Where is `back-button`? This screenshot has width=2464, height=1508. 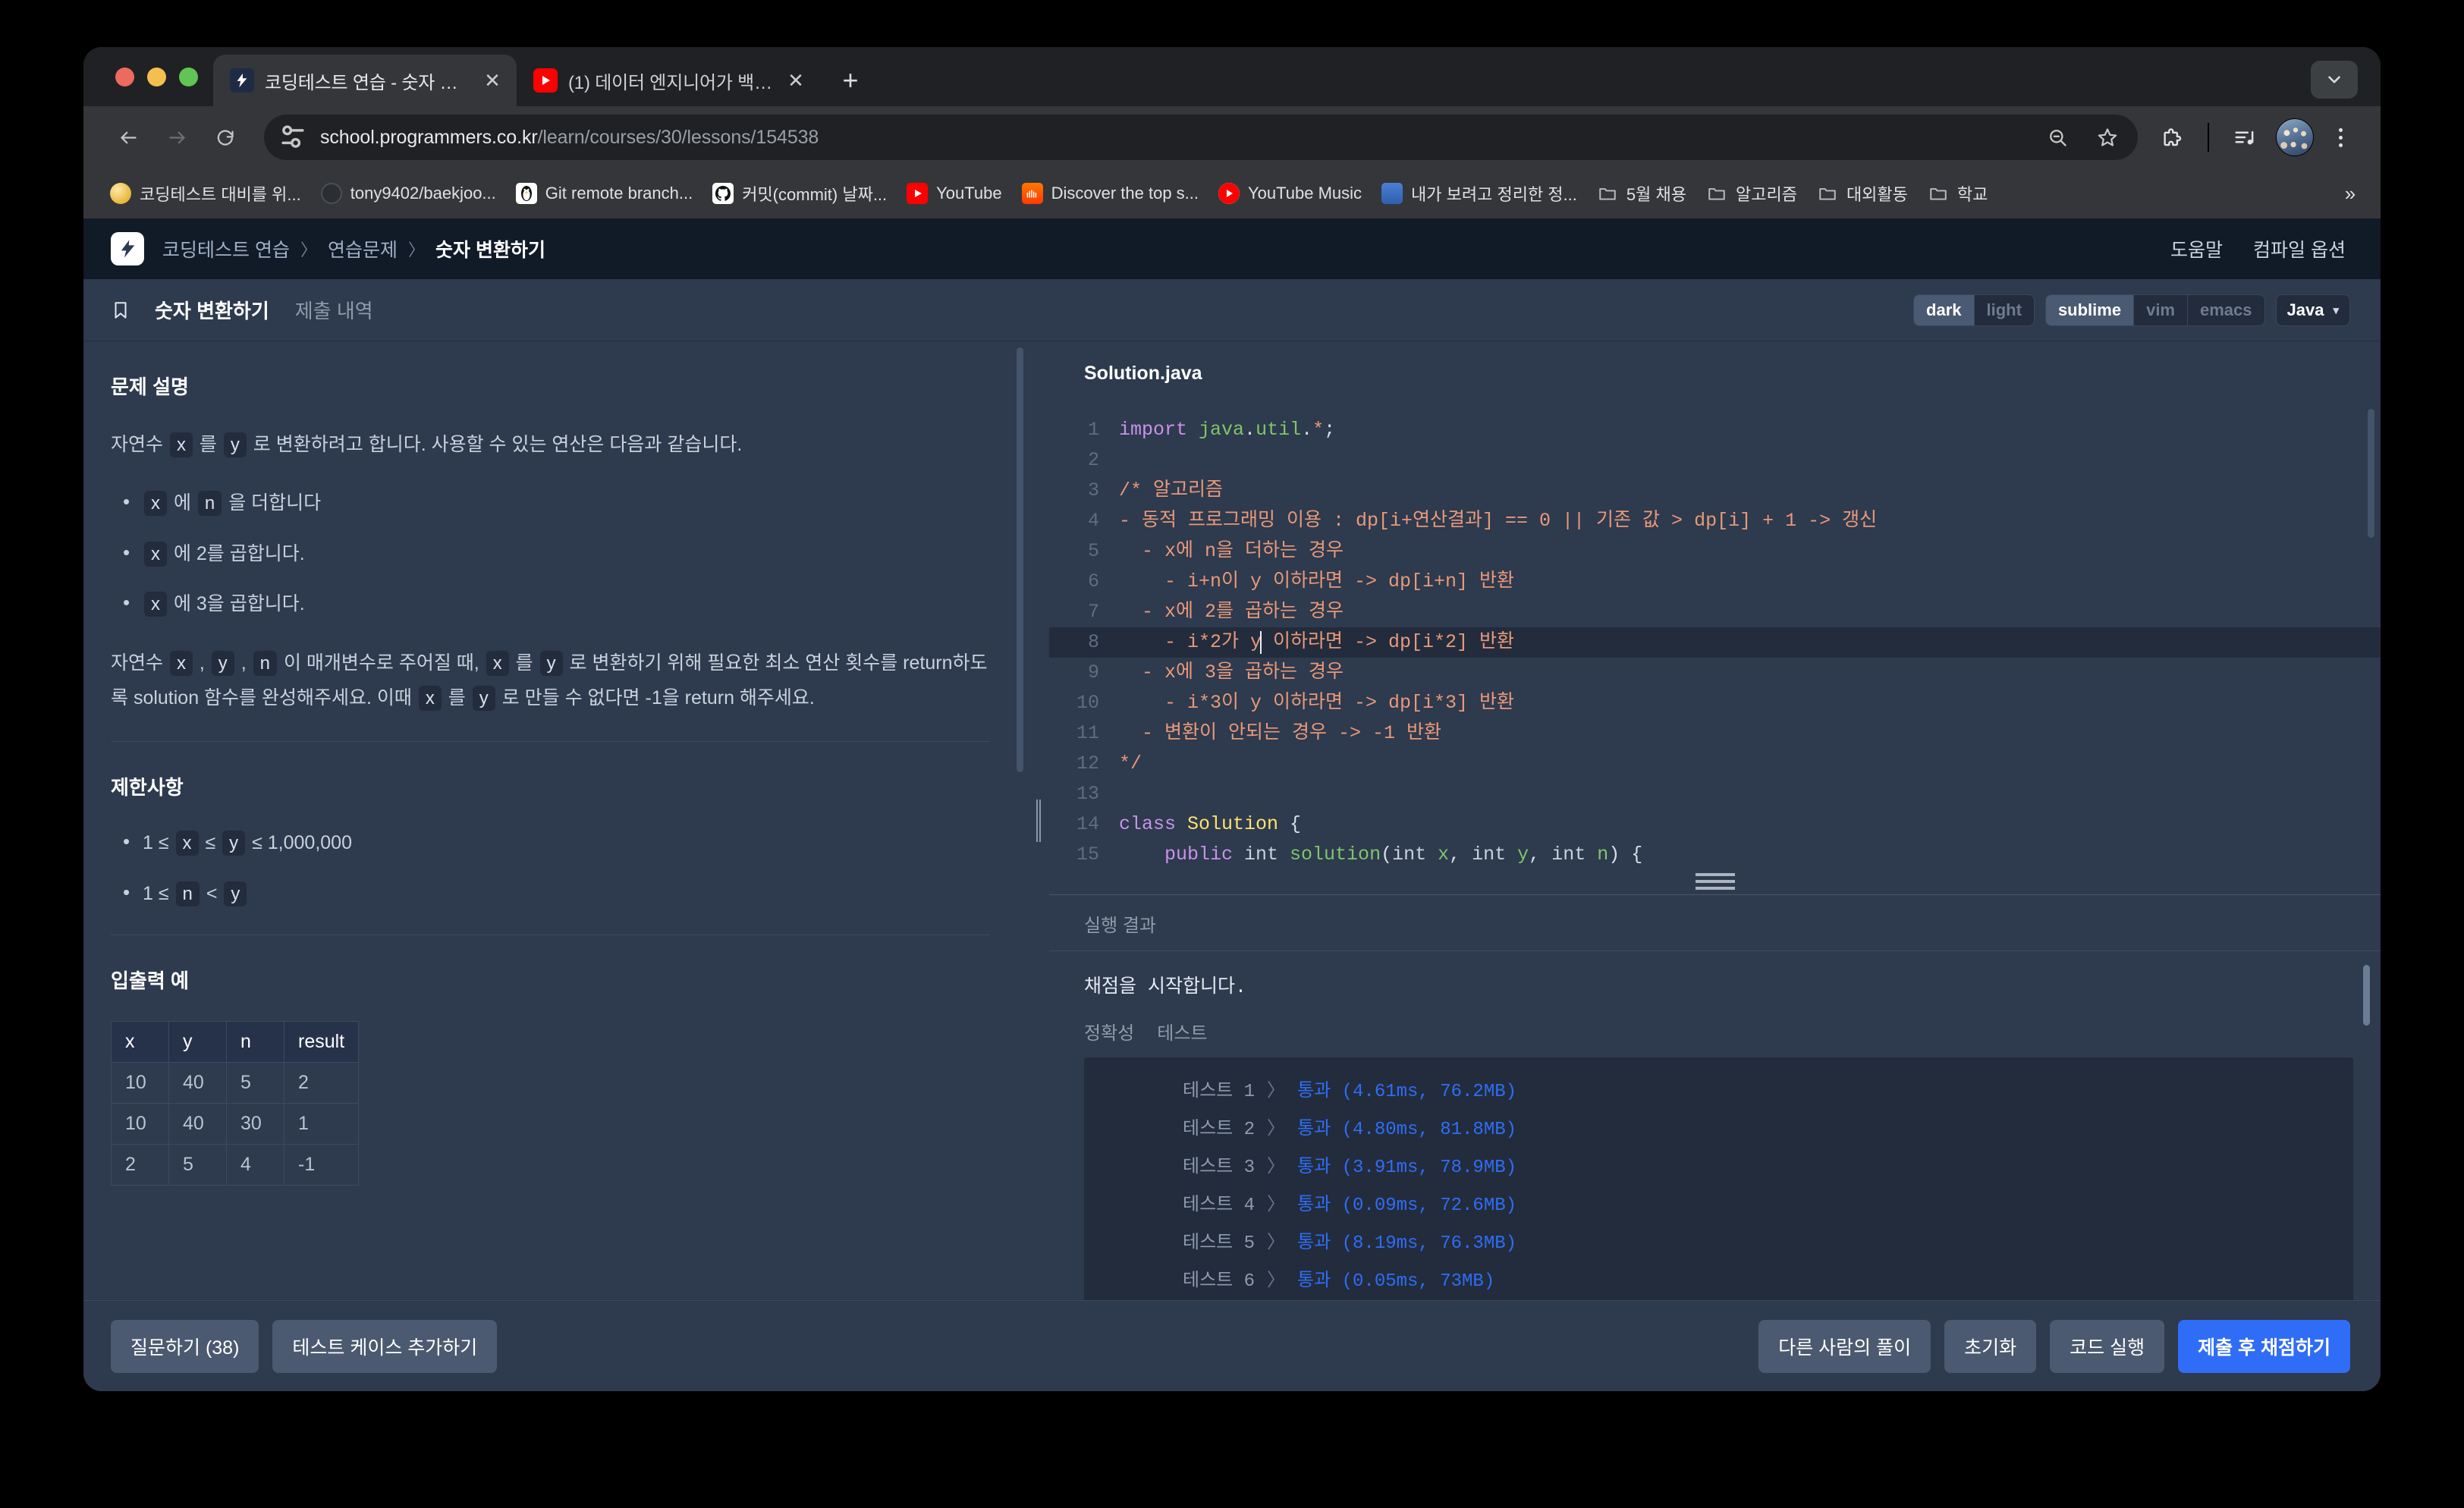 back-button is located at coordinates (128, 137).